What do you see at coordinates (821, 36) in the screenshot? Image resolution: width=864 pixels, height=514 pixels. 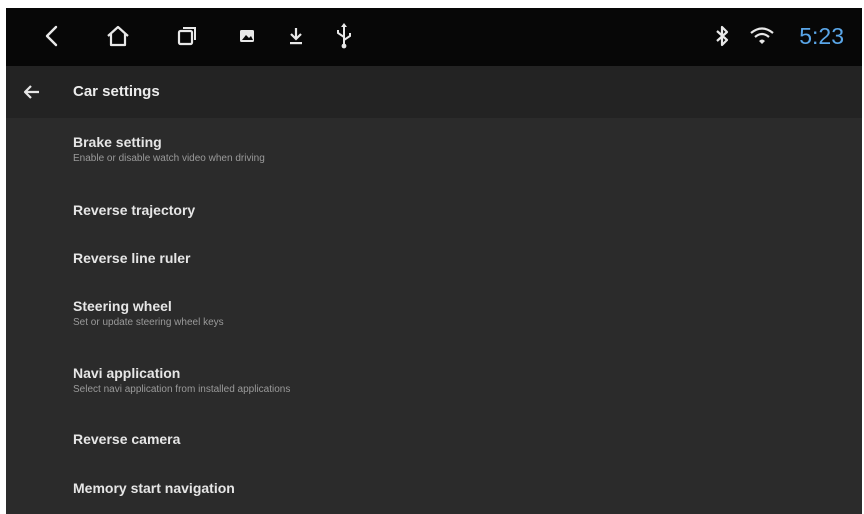 I see `clock: 5:23` at bounding box center [821, 36].